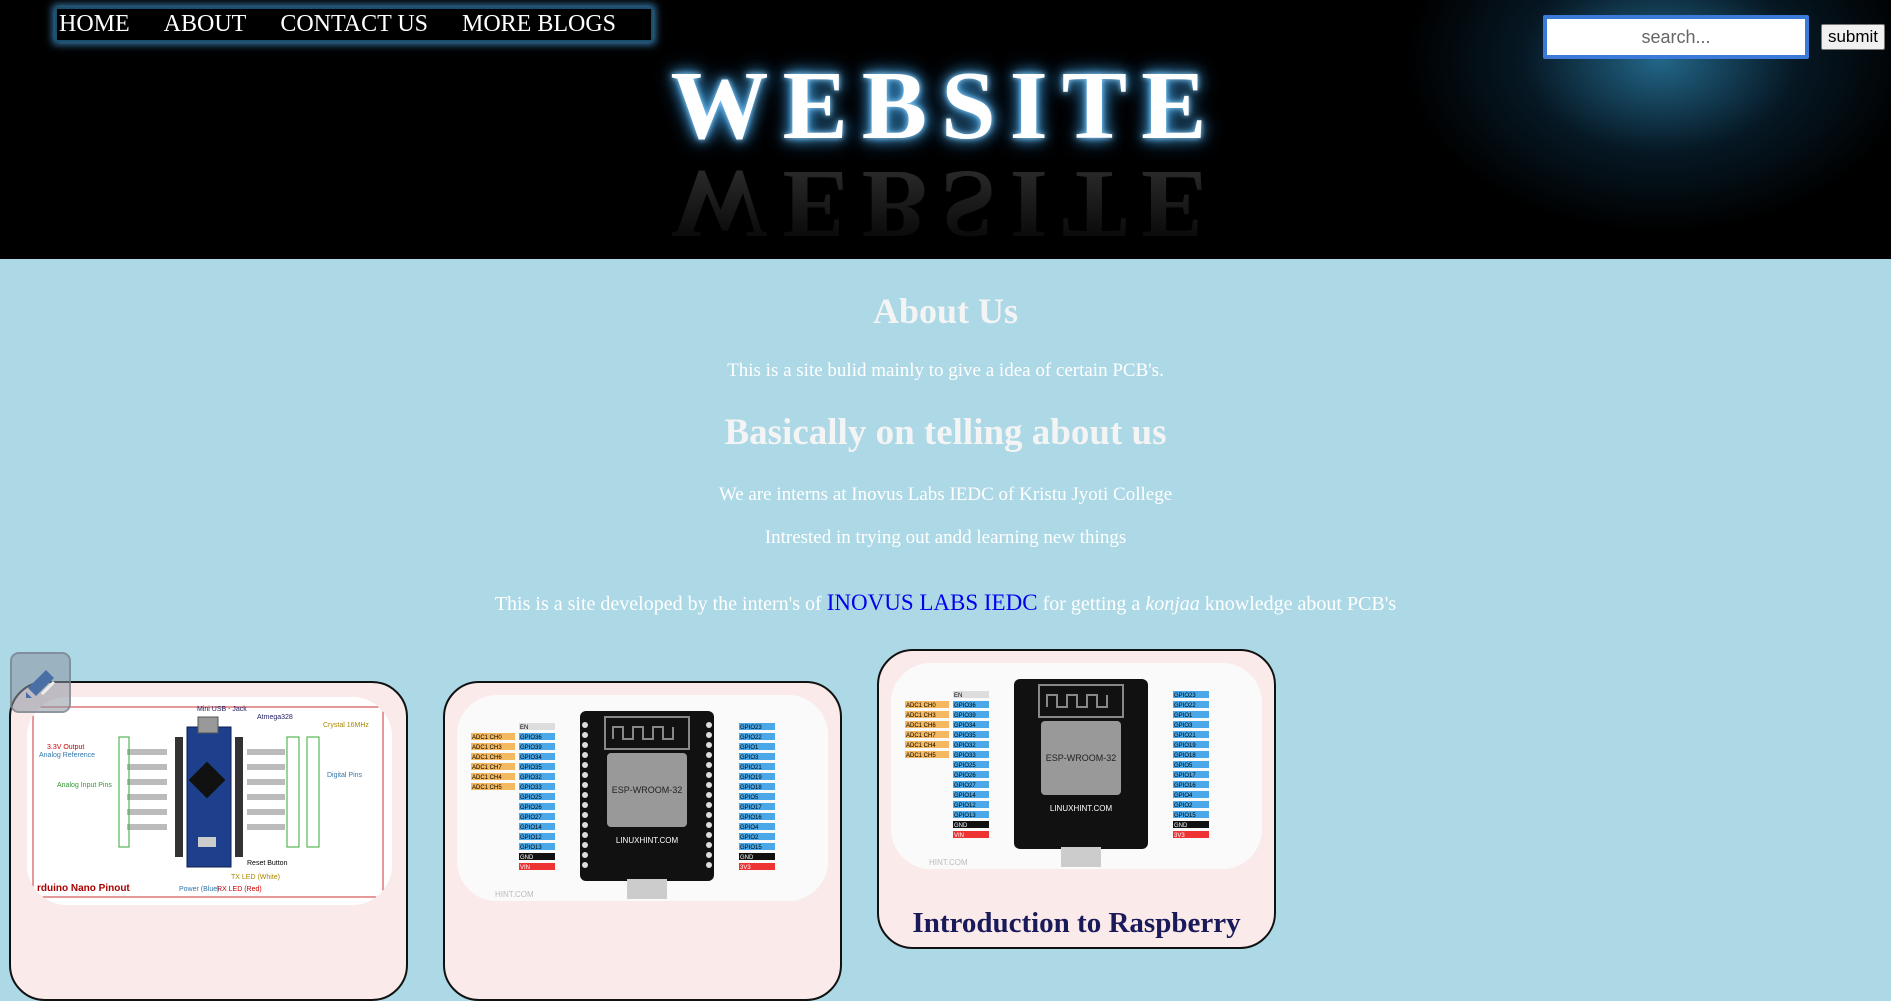 This screenshot has height=1001, width=1891. Describe the element at coordinates (945, 209) in the screenshot. I see `site-title-reflection: WEBSITE` at that location.